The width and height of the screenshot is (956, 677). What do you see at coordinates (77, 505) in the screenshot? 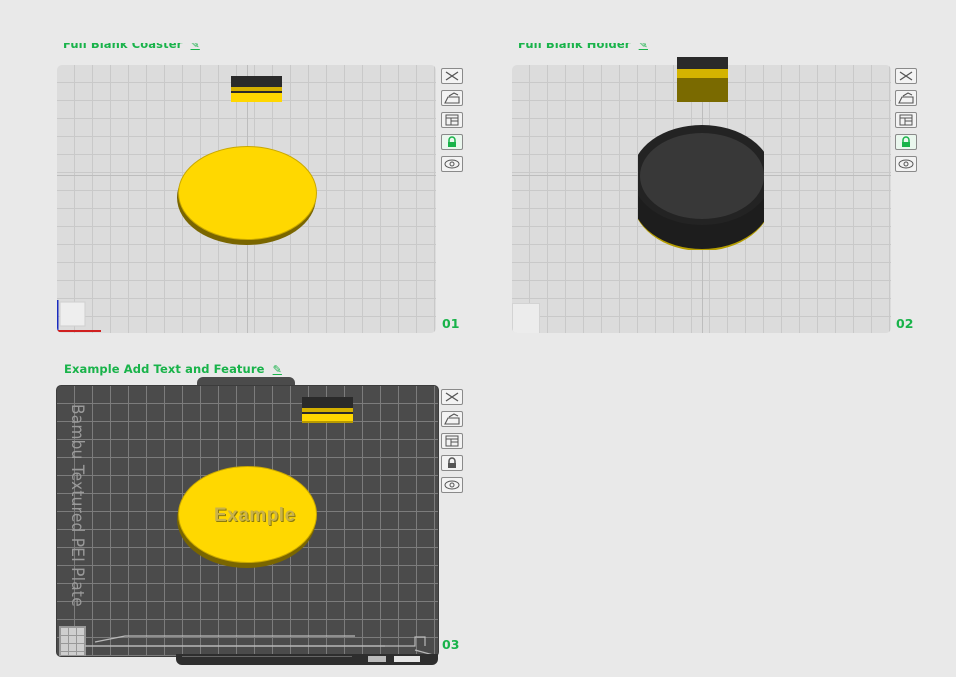
I see `bed-label: Bambu Textured PEI Plate` at bounding box center [77, 505].